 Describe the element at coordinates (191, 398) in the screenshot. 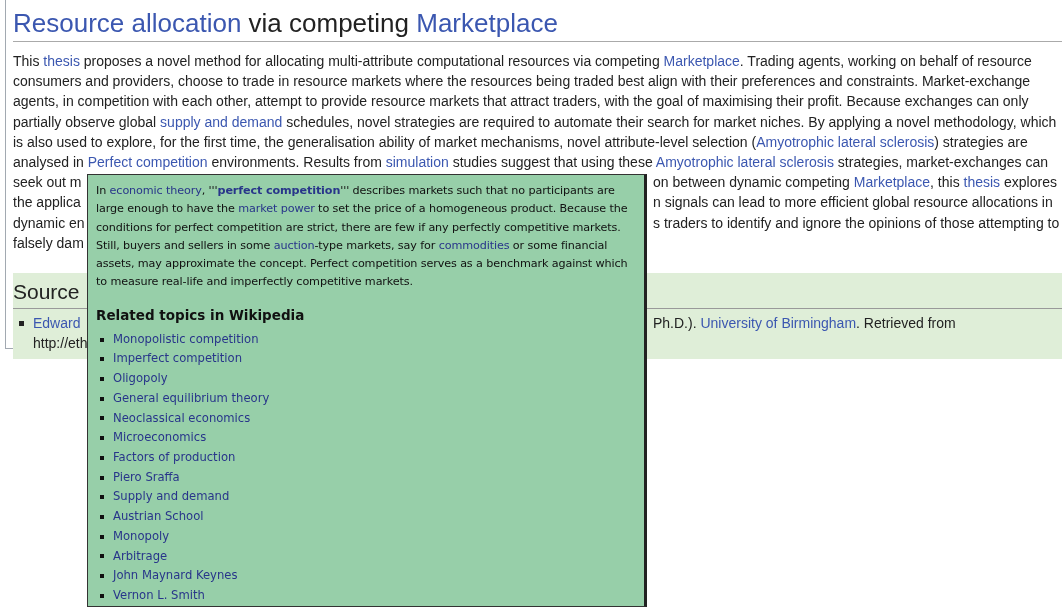

I see `topic-link: General equilibrium theory` at that location.